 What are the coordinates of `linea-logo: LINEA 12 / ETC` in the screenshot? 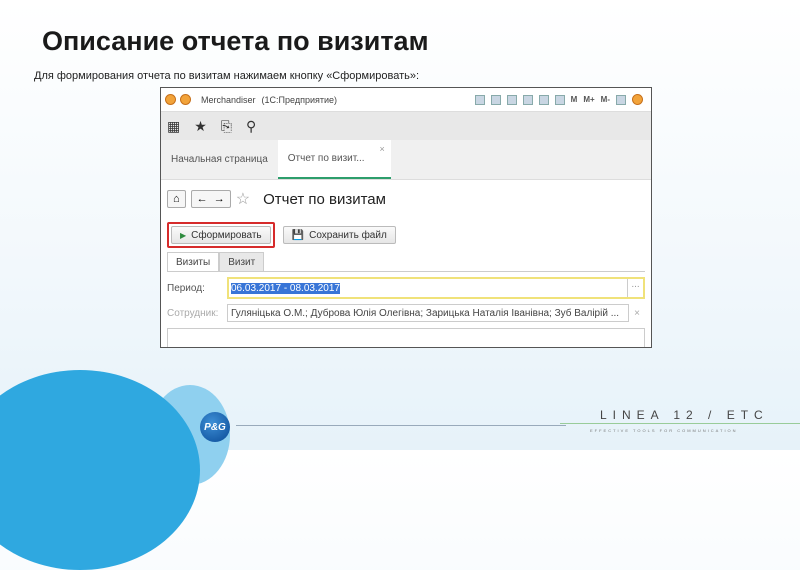 It's located at (684, 415).